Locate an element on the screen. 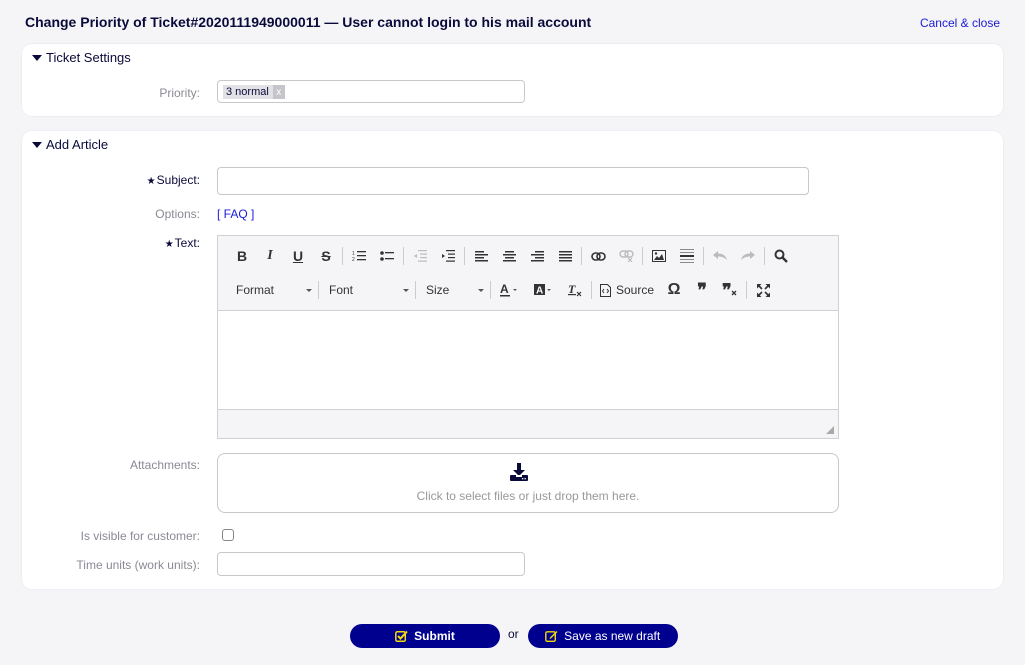 The width and height of the screenshot is (1025, 665). horizontal-line-icon is located at coordinates (687, 256).